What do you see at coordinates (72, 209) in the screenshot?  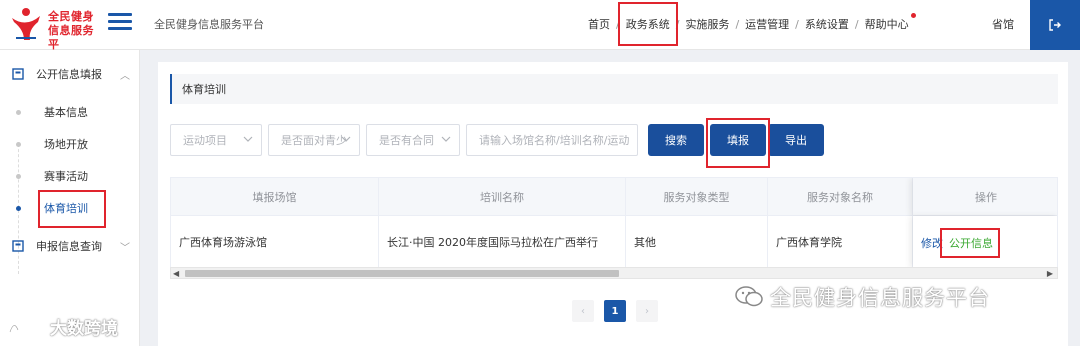 I see `annotation-box-sidebar` at bounding box center [72, 209].